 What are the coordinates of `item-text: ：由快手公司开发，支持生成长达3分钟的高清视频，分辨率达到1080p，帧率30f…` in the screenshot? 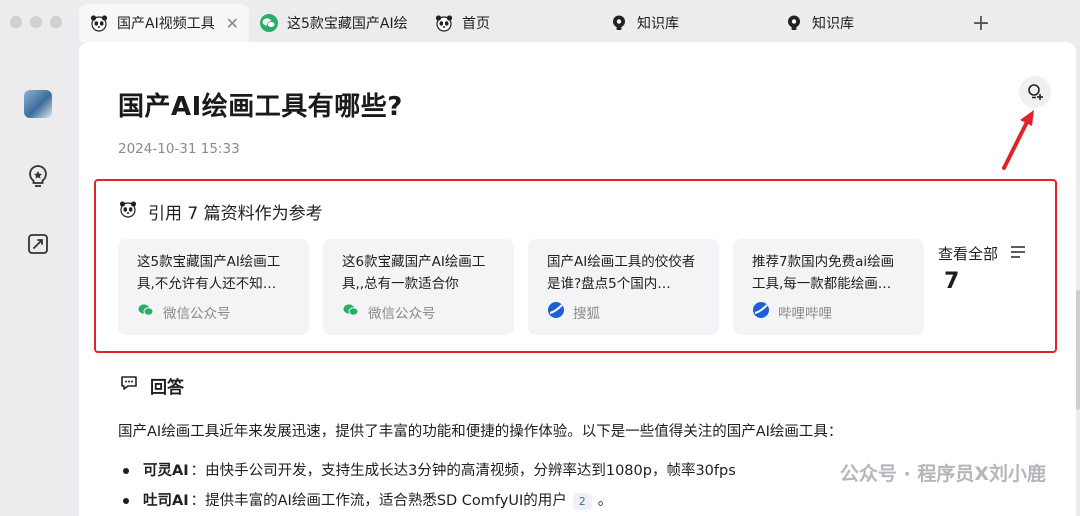 It's located at (463, 471).